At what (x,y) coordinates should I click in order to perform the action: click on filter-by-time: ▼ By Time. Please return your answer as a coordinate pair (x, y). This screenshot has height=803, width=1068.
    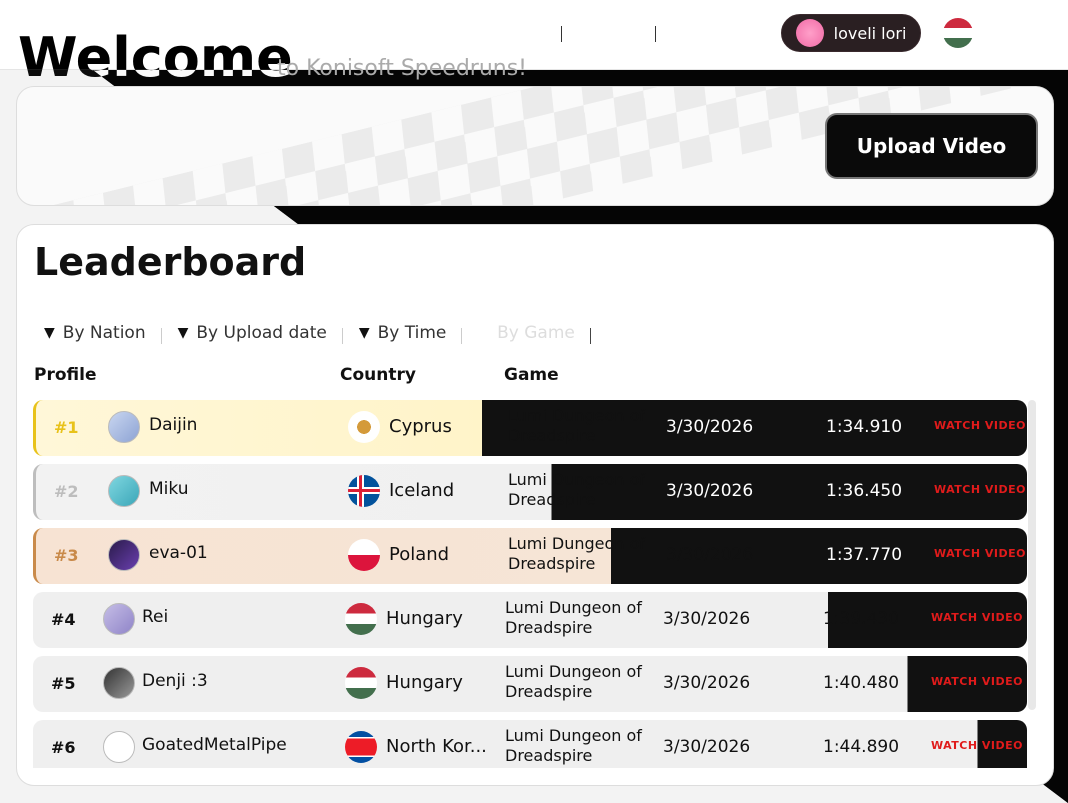
    Looking at the image, I should click on (410, 333).